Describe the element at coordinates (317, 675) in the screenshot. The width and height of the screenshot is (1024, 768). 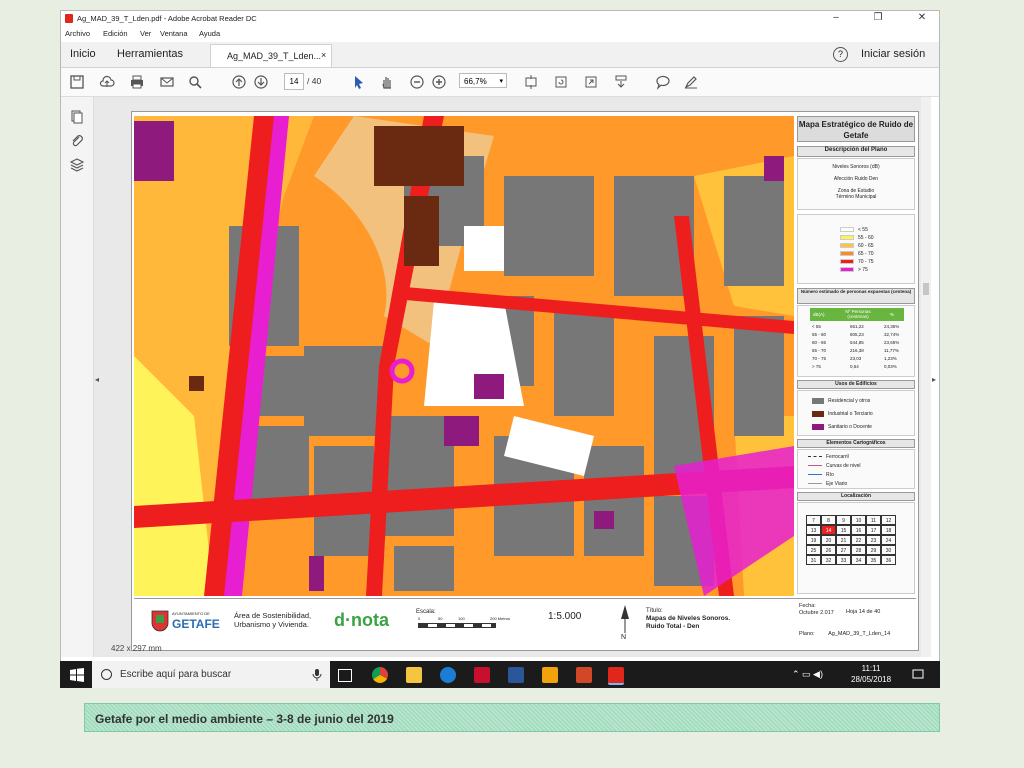
I see `microphone-icon` at that location.